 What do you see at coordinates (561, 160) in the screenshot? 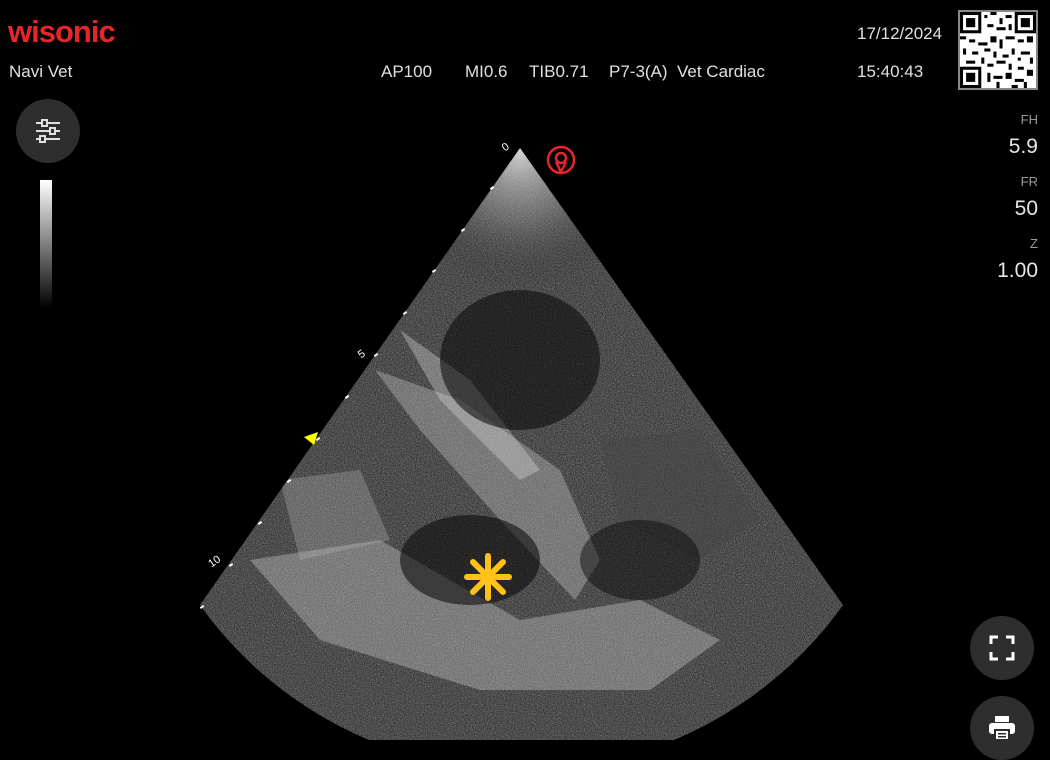
I see `orientation-marker-icon` at bounding box center [561, 160].